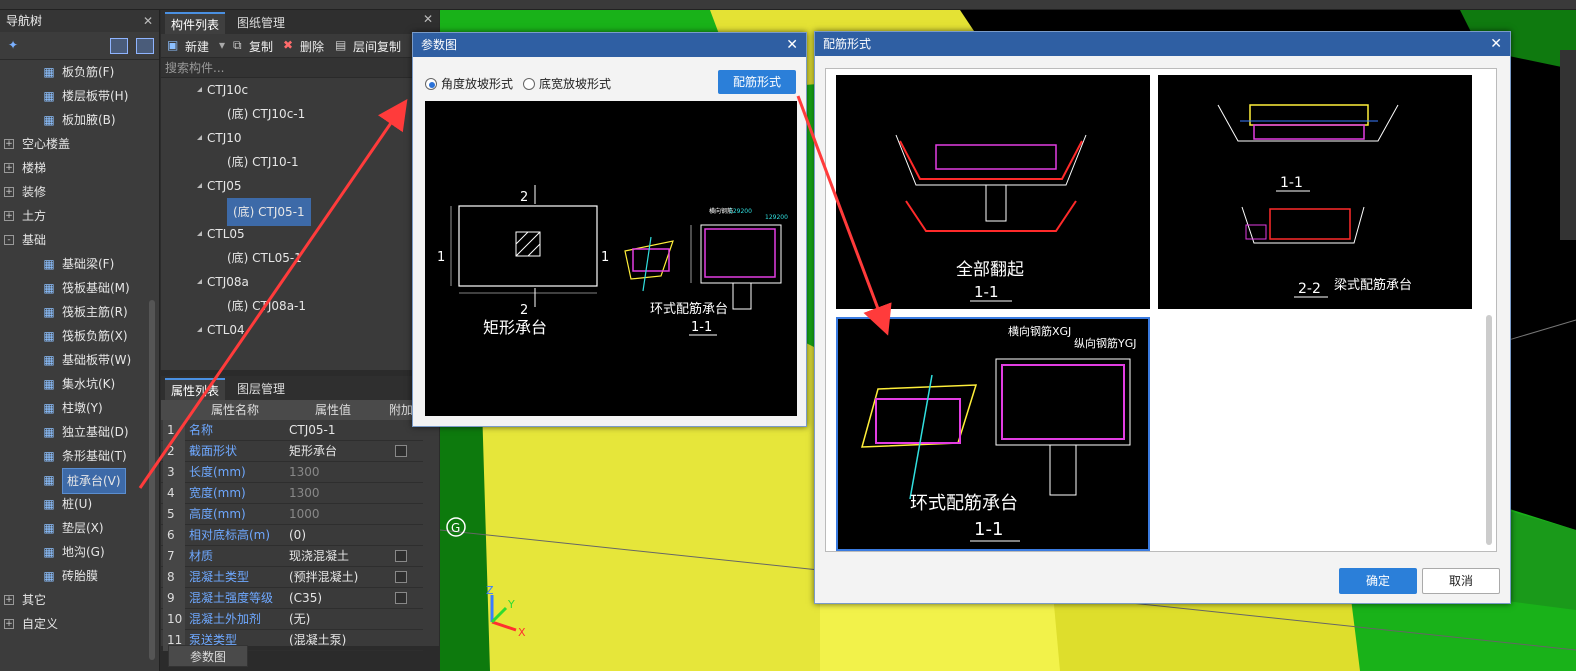 This screenshot has height=671, width=1576. Describe the element at coordinates (195, 389) in the screenshot. I see `tab-property-list: 属性列表` at that location.